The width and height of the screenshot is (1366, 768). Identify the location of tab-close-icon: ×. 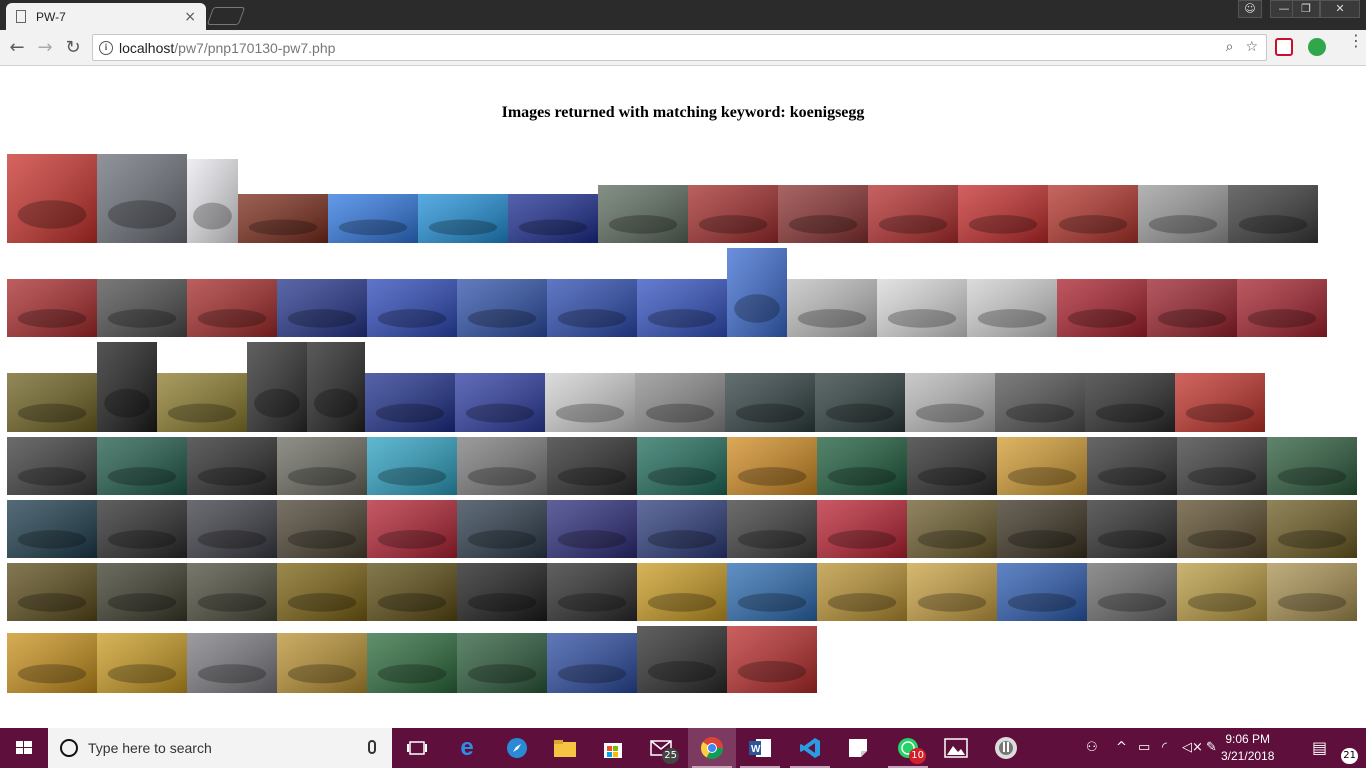
(190, 17).